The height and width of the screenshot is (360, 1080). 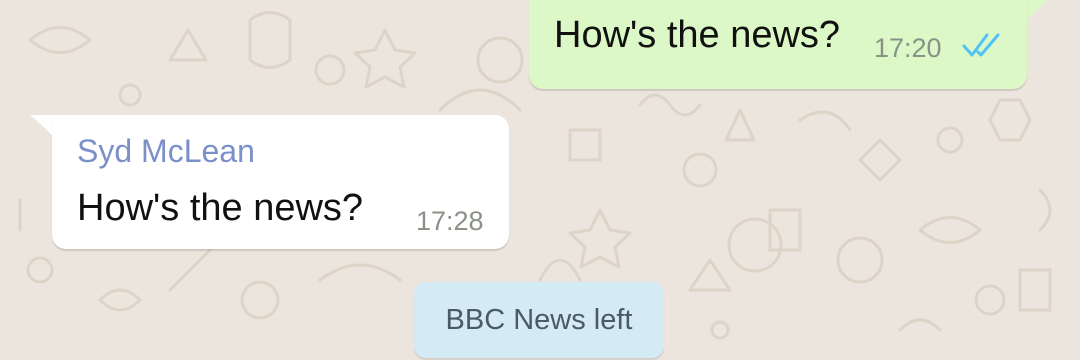 I want to click on sender-name: Syd McLean, so click(x=166, y=151).